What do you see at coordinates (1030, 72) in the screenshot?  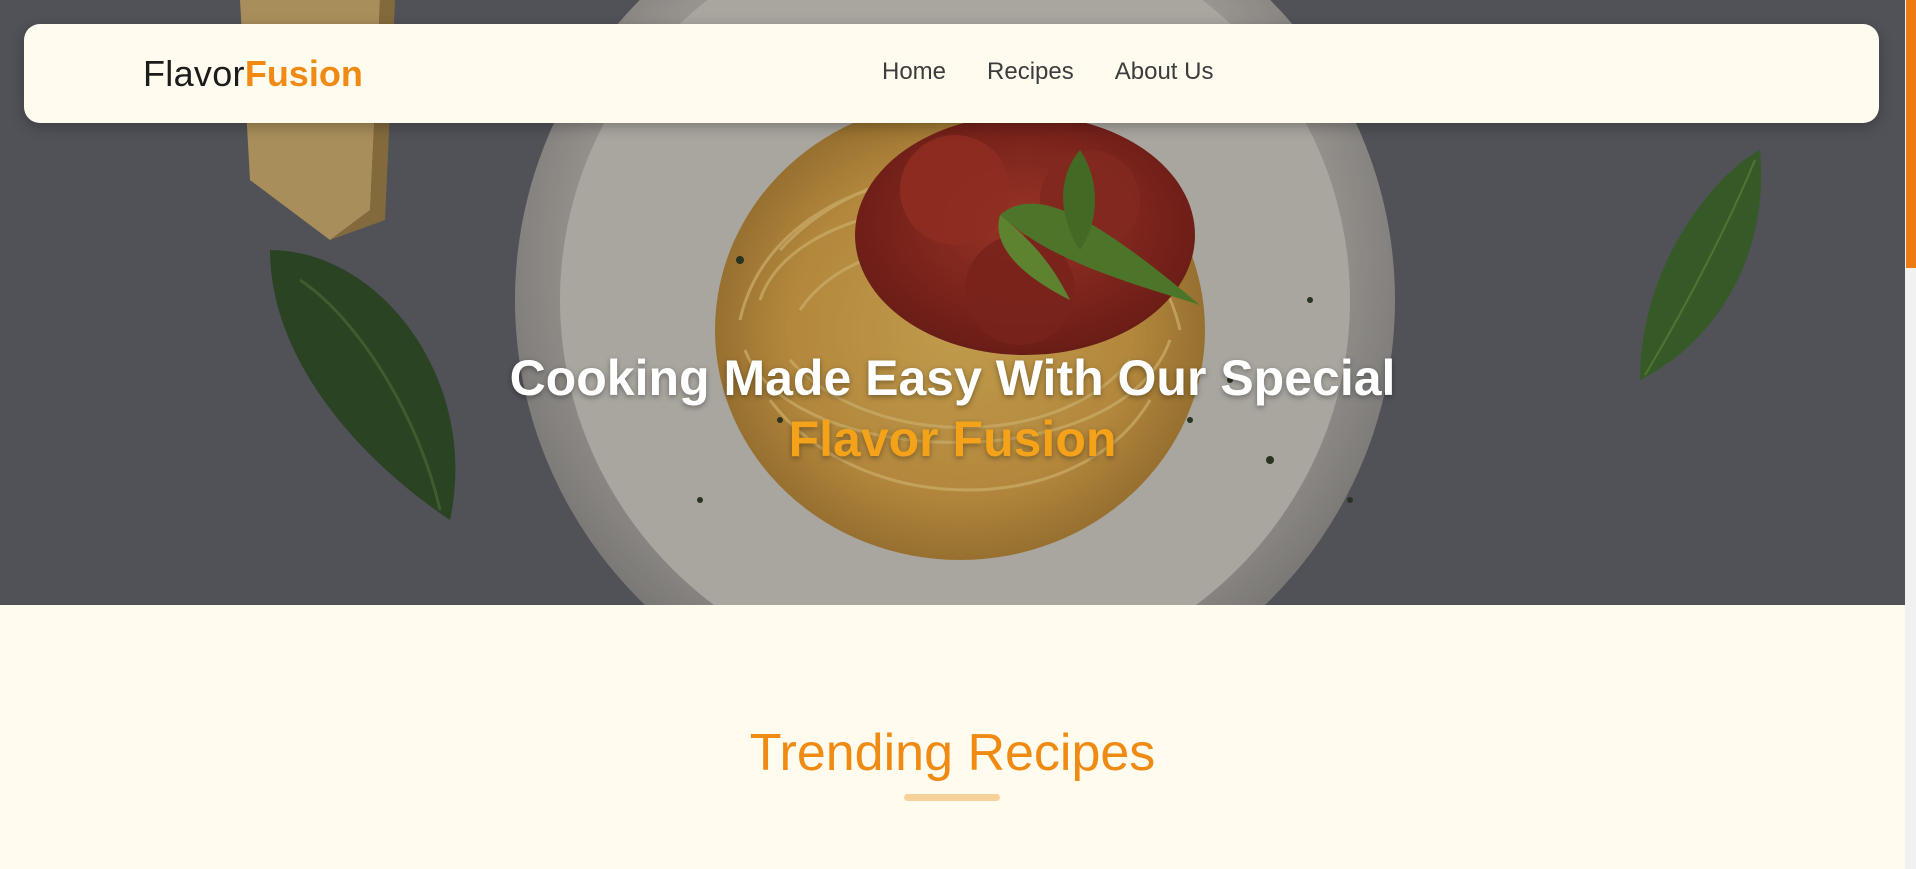 I see `nav-link-recipes: Recipes` at bounding box center [1030, 72].